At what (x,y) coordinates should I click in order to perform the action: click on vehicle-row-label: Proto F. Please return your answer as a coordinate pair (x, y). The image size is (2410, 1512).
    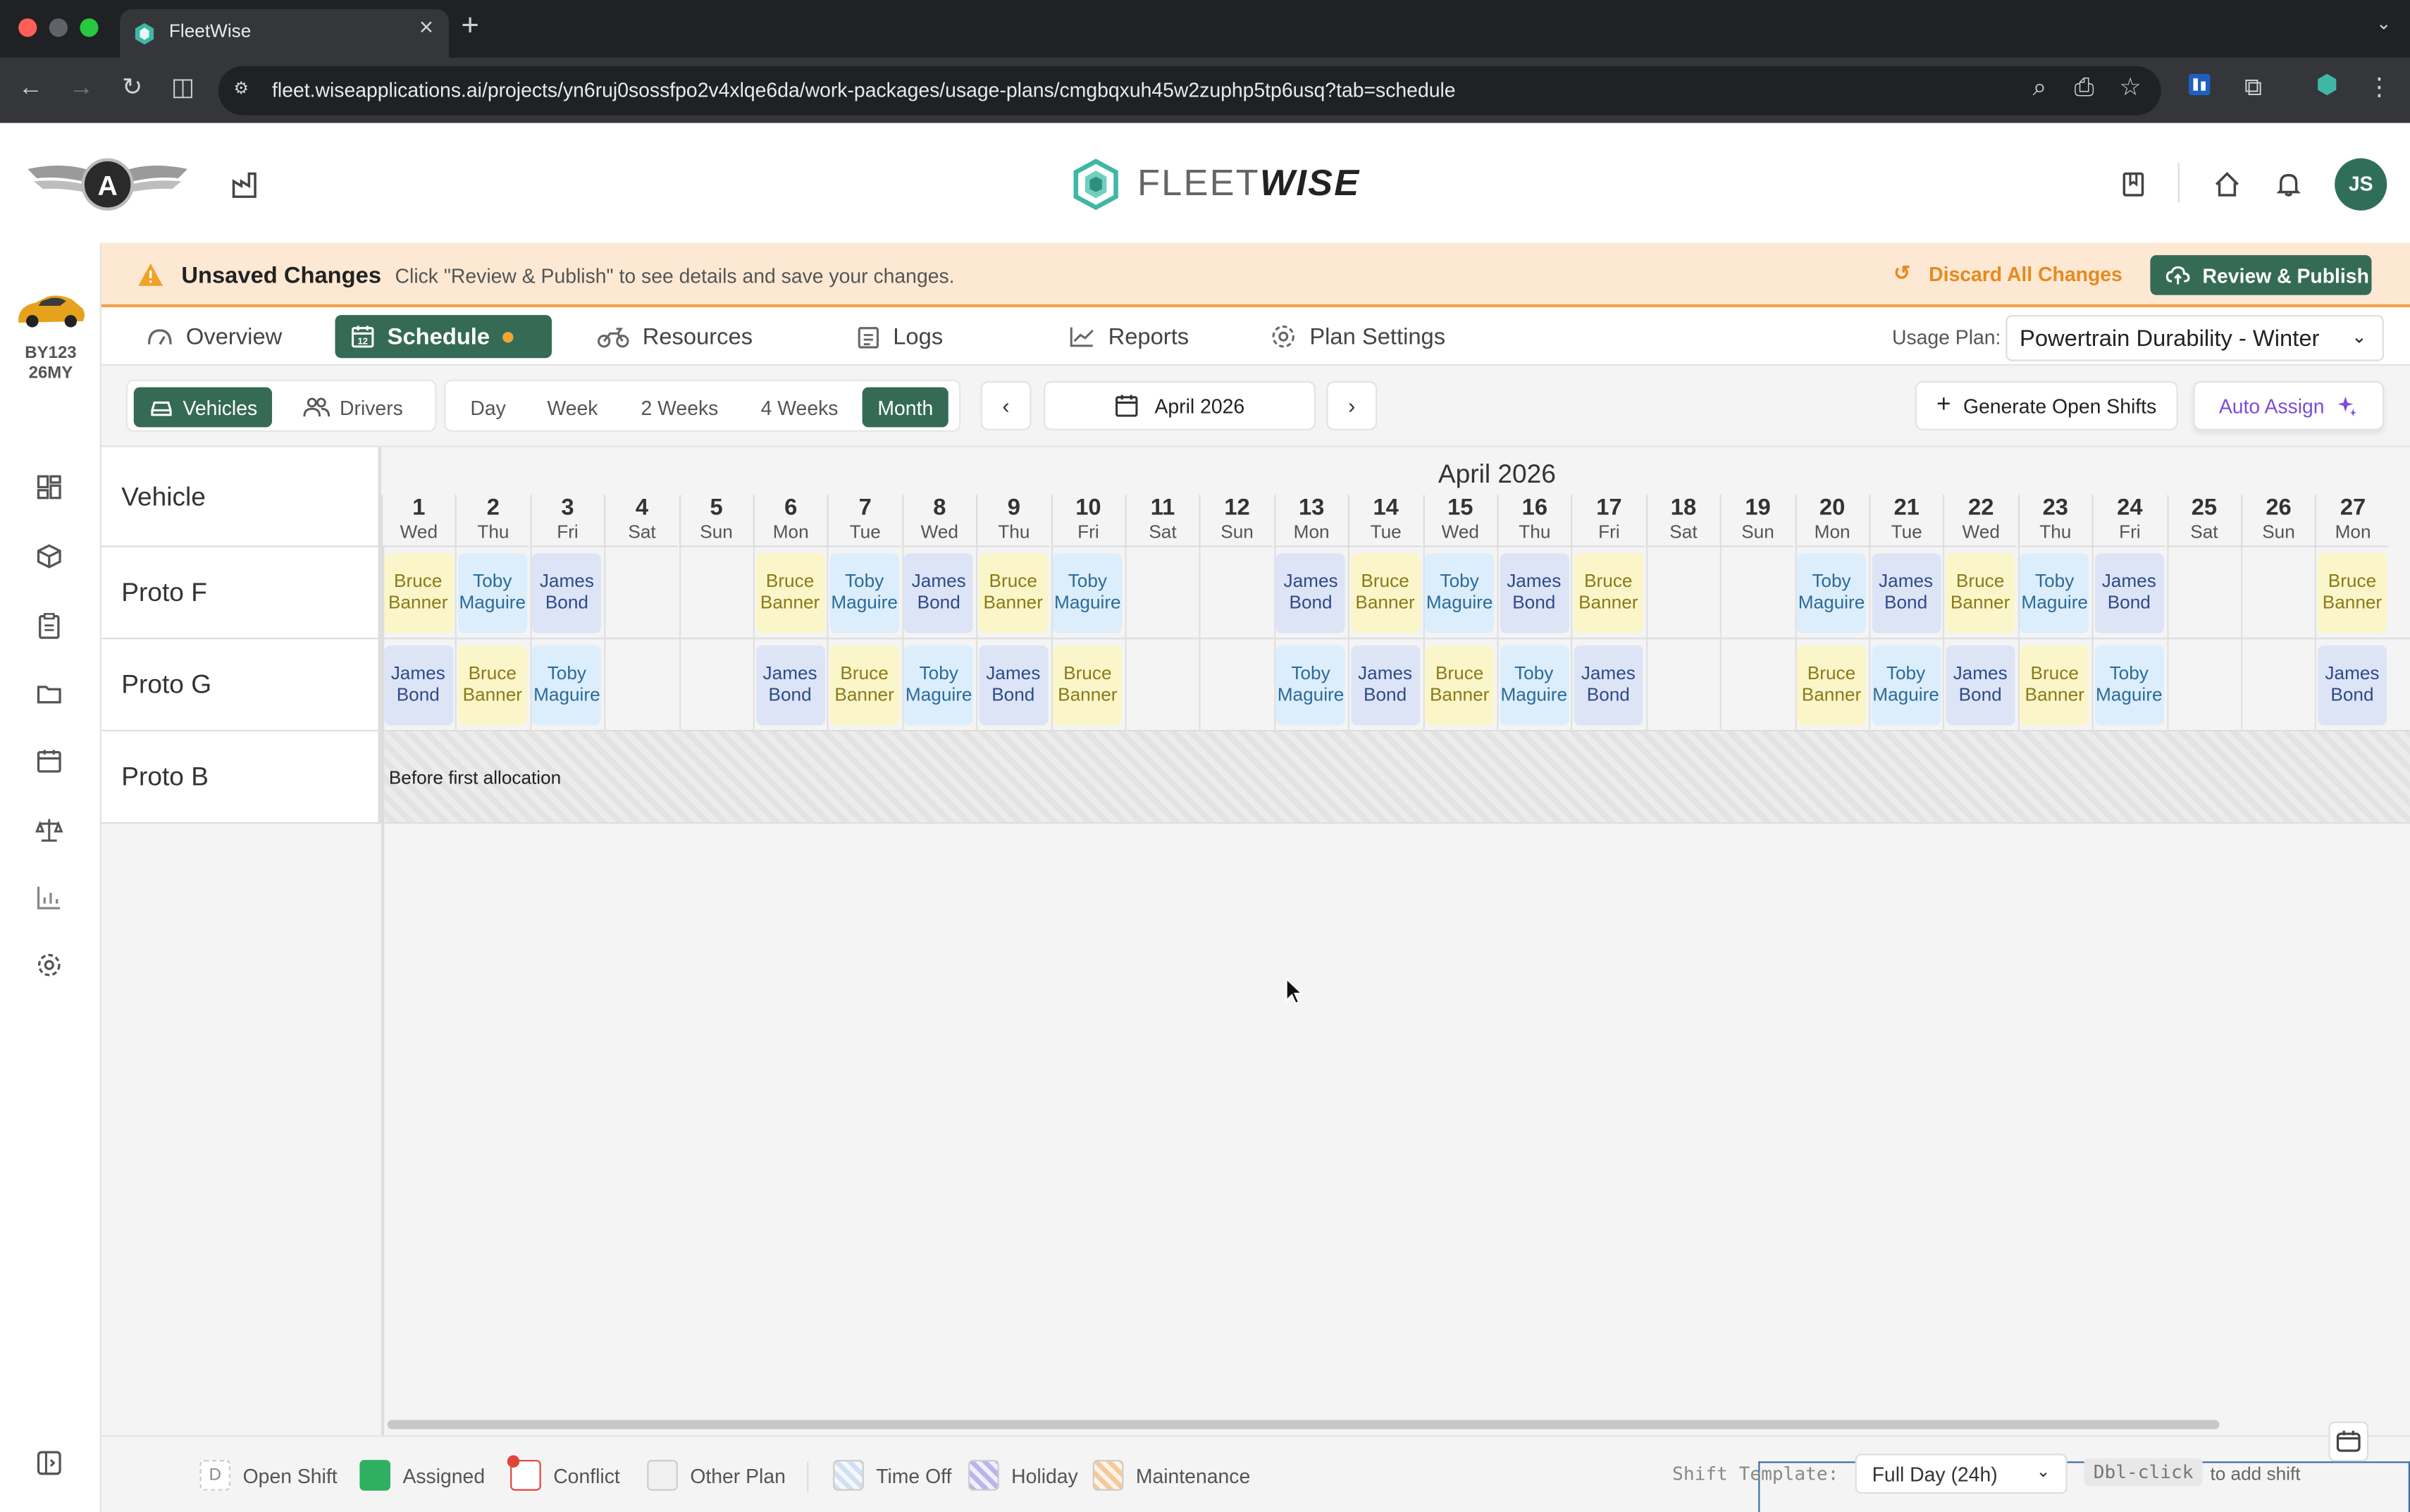
    Looking at the image, I should click on (241, 593).